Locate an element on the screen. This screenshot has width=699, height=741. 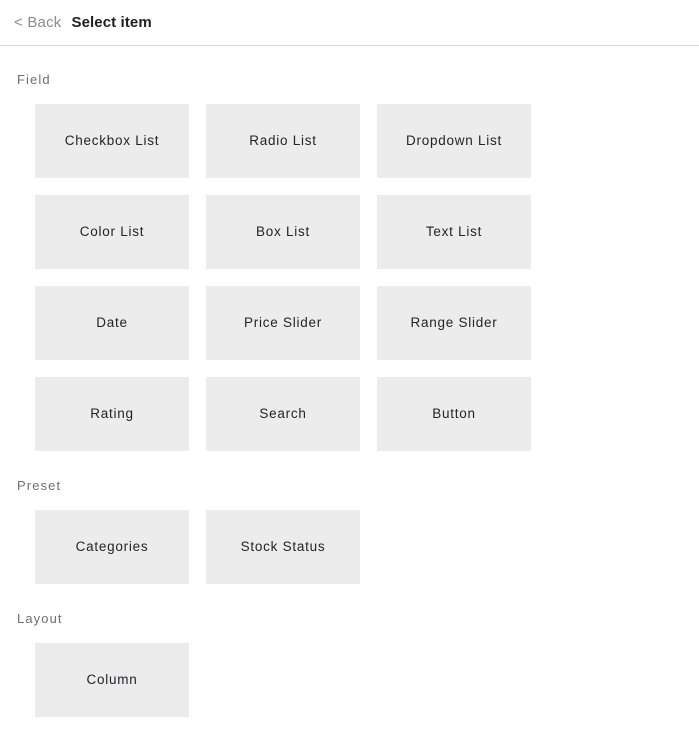
item-card-rating: Rating is located at coordinates (112, 414).